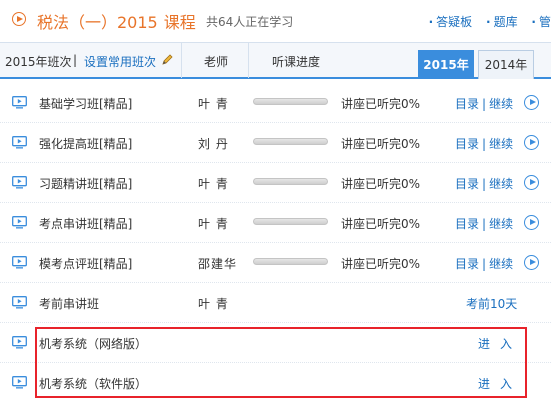 The height and width of the screenshot is (401, 551). I want to click on teacher-name: 刘 丹, so click(213, 144).